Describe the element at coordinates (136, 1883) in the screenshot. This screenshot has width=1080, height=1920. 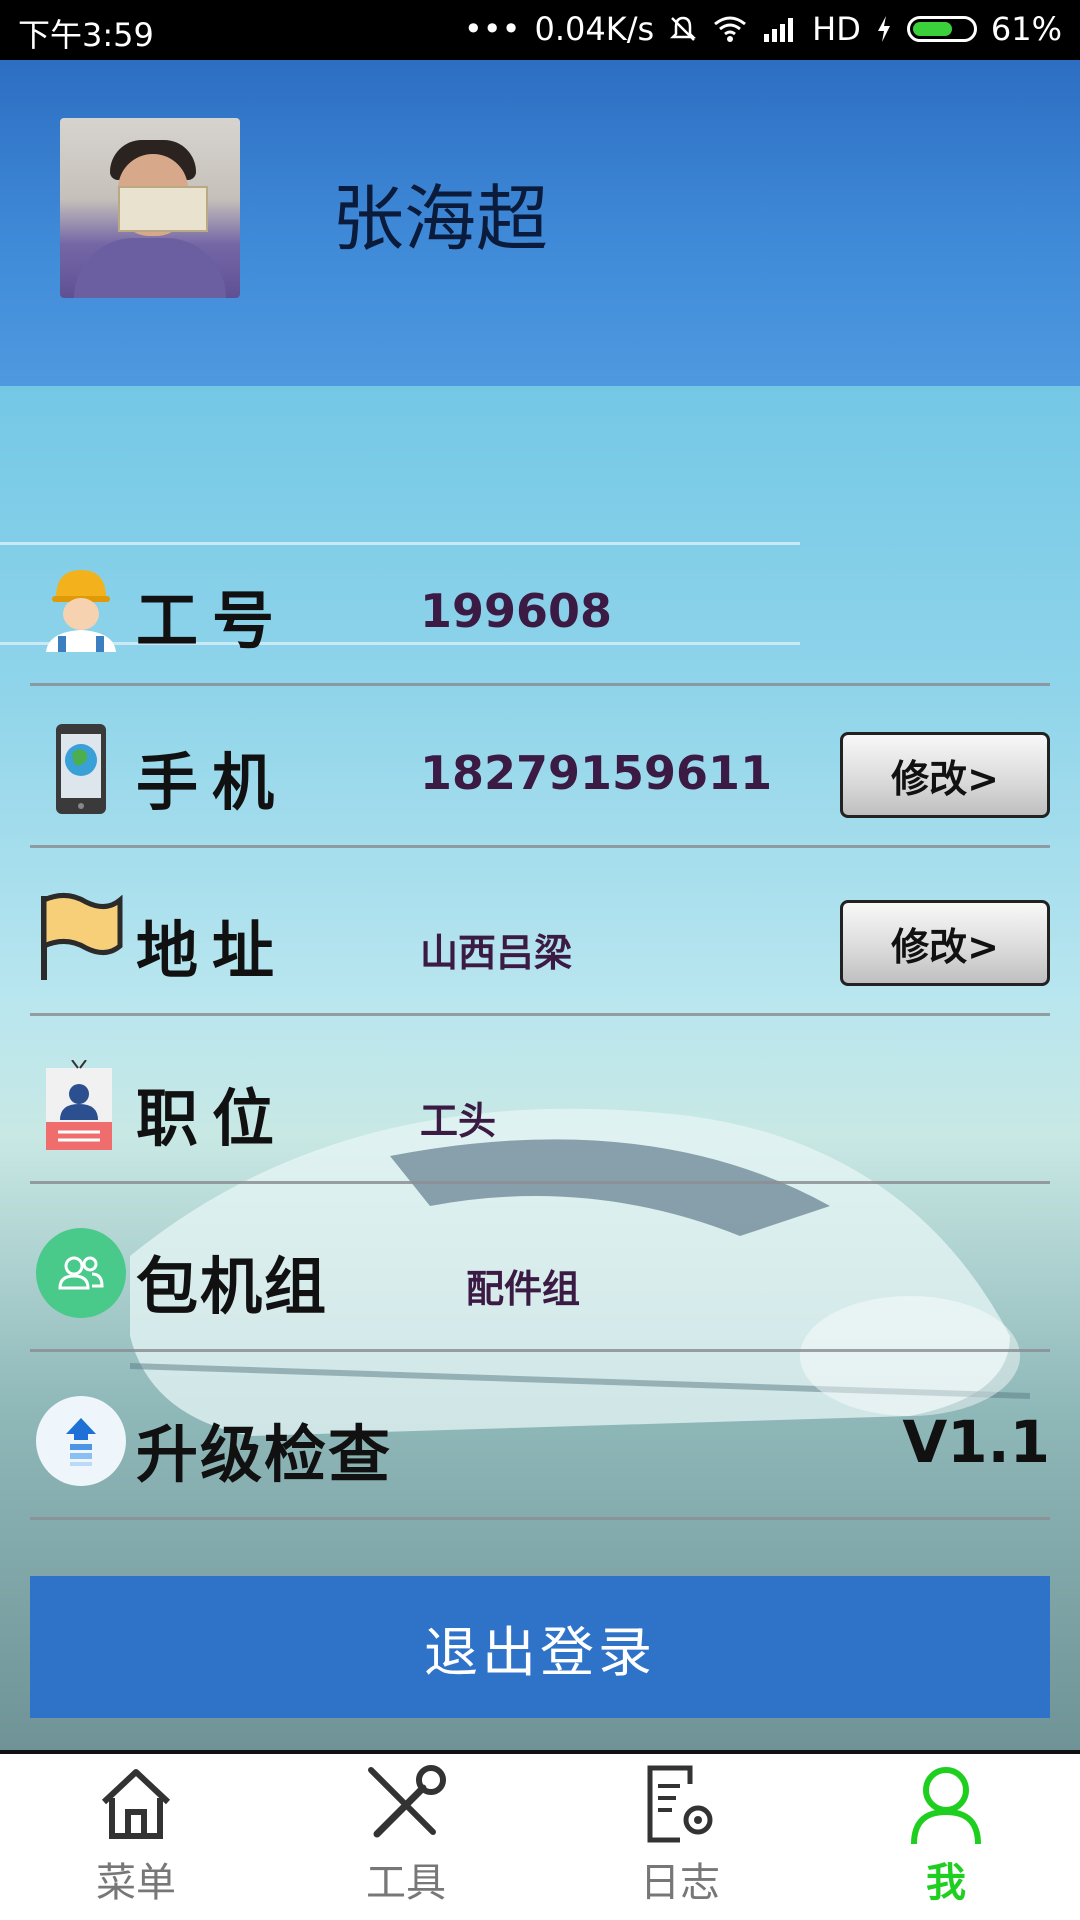
I see `tab-menu-label: 菜单` at that location.